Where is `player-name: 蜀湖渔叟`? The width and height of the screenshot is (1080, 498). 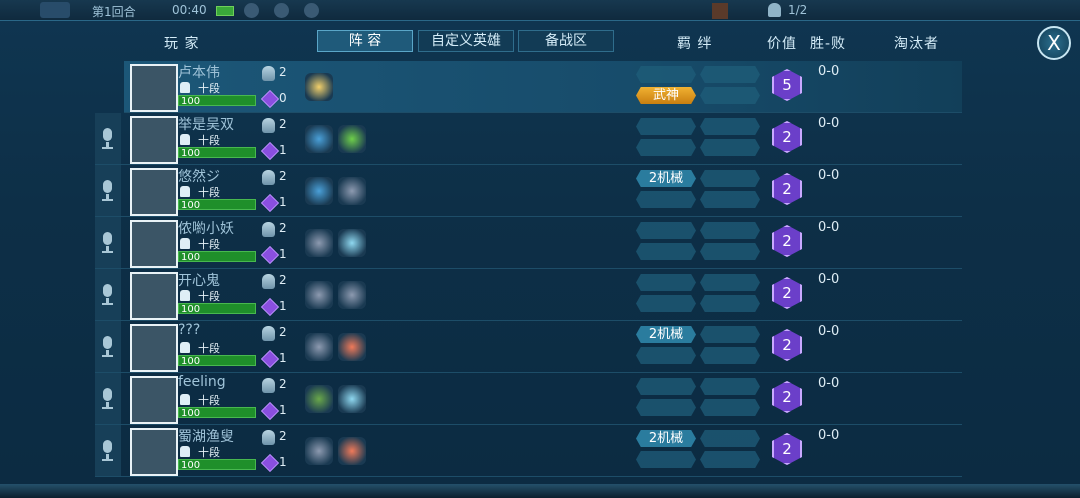
player-name: 蜀湖渔叟 is located at coordinates (206, 437).